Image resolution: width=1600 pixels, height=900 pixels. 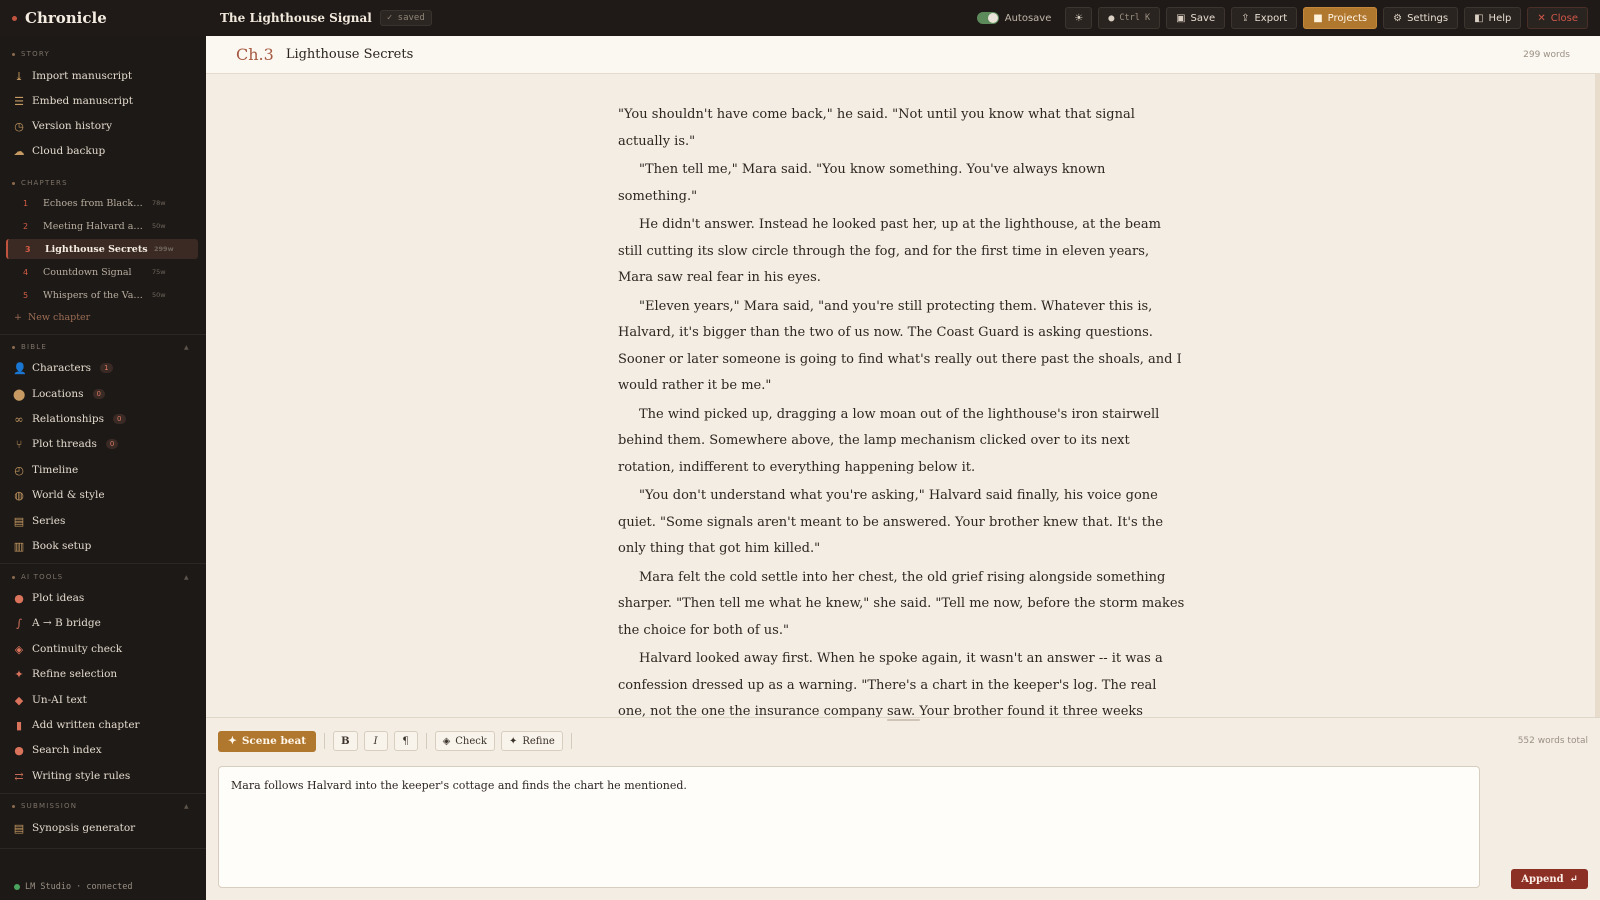 I want to click on sidebar-item-characters: 👤 Characters 1, so click(x=103, y=368).